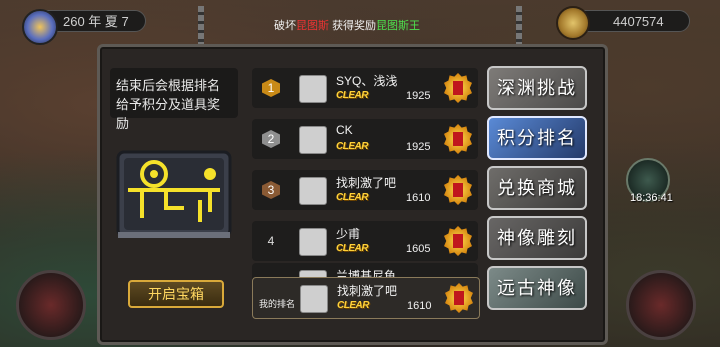 The height and width of the screenshot is (347, 720). What do you see at coordinates (354, 26) in the screenshot?
I see `reward-middle: 获得奖励` at bounding box center [354, 26].